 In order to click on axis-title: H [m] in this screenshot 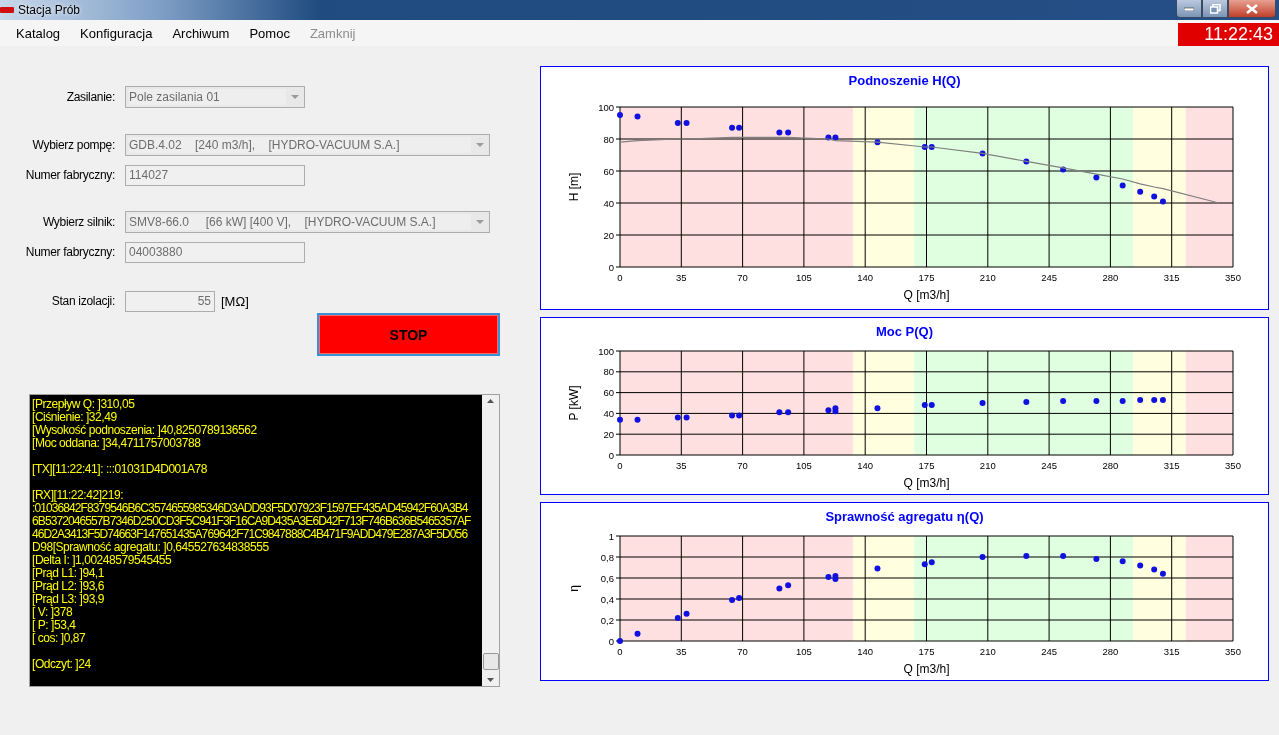, I will do `click(574, 187)`.